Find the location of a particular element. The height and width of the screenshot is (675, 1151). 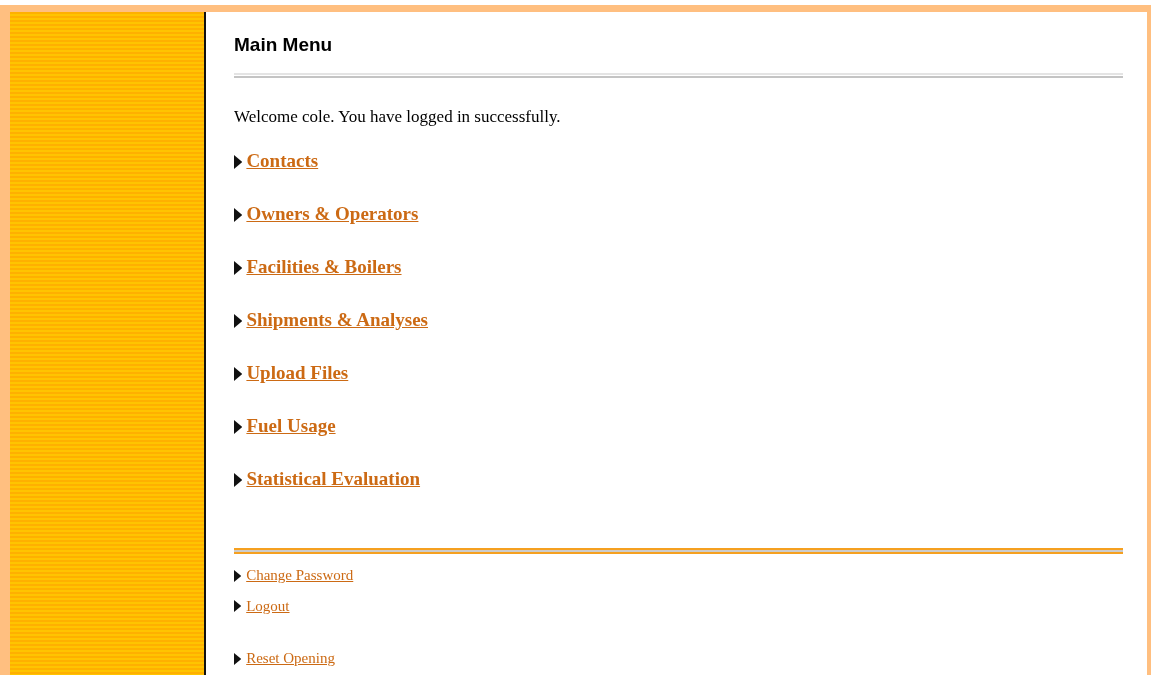

menu-link: Owners & Operators is located at coordinates (332, 214).